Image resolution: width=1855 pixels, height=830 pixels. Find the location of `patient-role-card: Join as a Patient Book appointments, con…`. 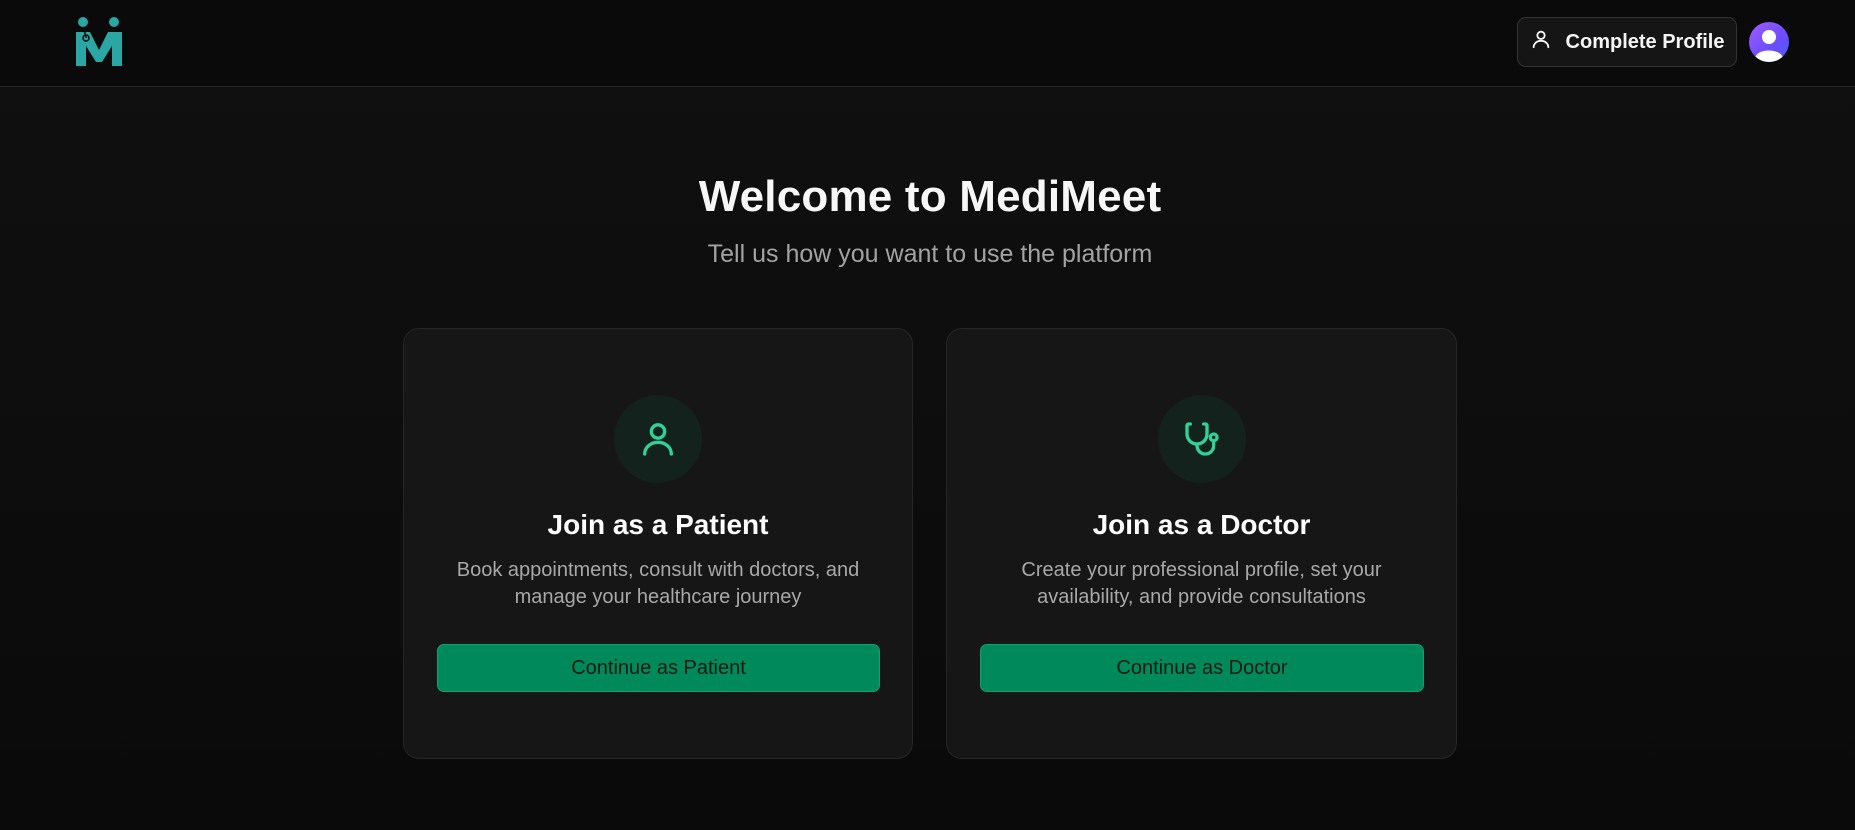

patient-role-card: Join as a Patient Book appointments, con… is located at coordinates (658, 543).